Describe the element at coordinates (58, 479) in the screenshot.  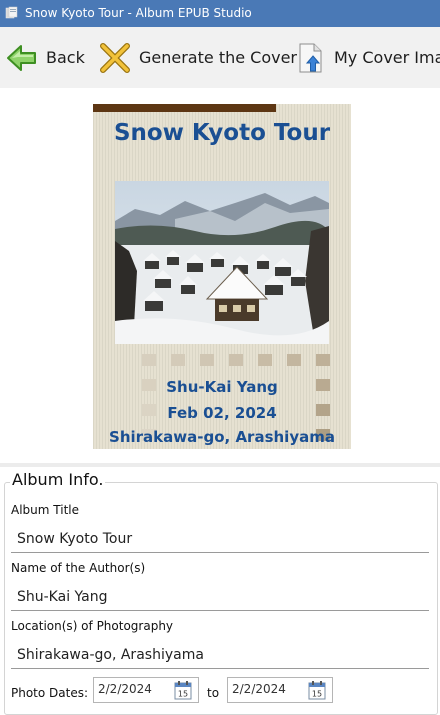
I see `album-info-legend: Album Info.` at that location.